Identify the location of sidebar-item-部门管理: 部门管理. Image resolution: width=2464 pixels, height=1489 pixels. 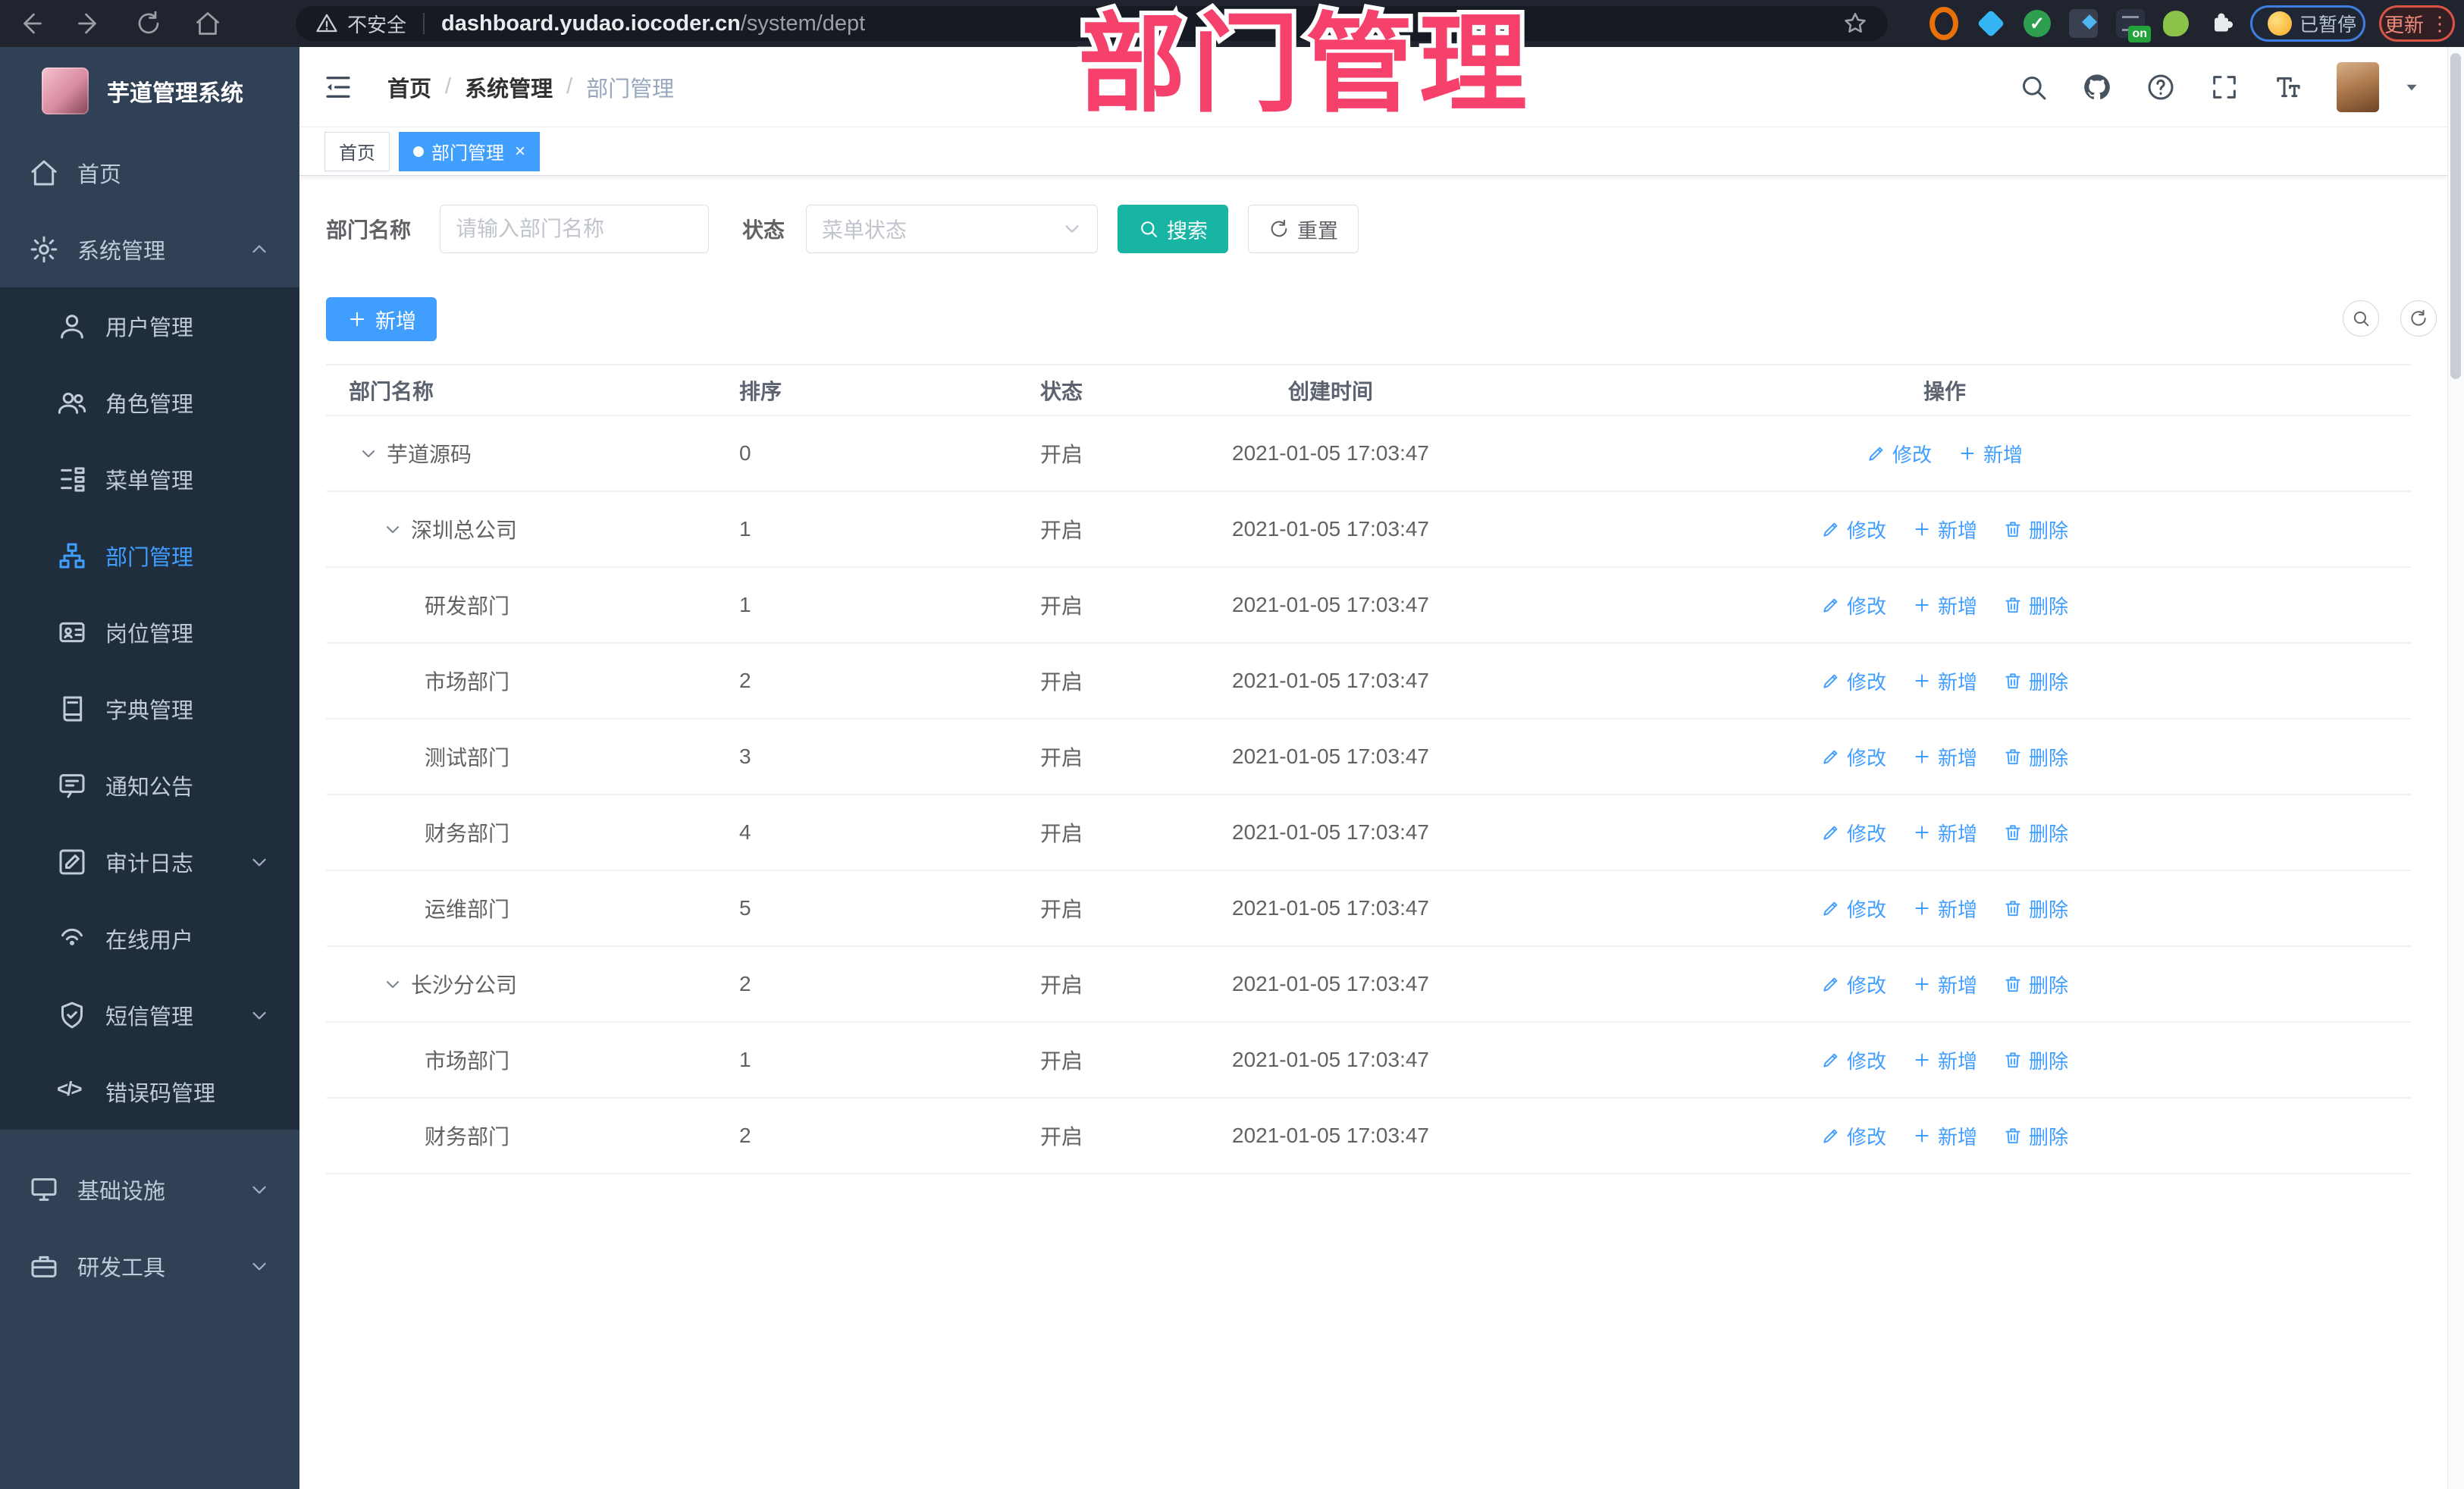
(150, 555).